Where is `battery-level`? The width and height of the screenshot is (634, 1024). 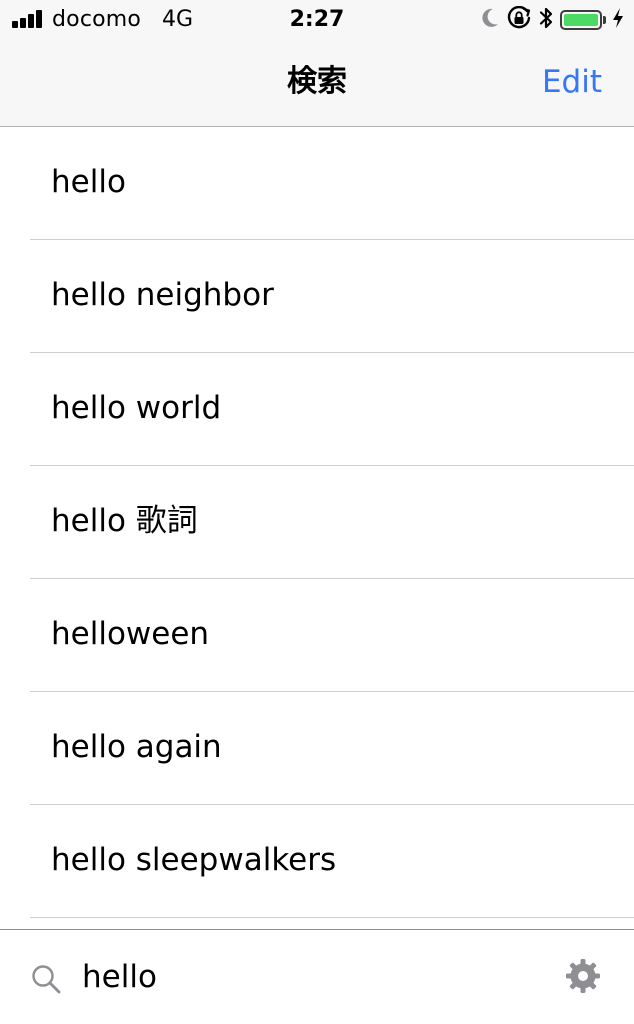 battery-level is located at coordinates (581, 20).